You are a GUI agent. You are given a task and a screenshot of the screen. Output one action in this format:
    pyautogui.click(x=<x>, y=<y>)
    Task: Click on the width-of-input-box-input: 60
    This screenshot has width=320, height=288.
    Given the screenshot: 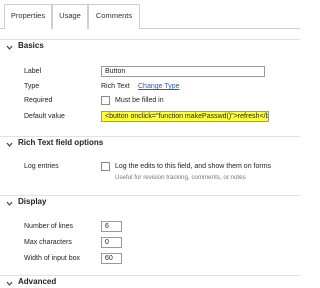 What is the action you would take?
    pyautogui.click(x=111, y=258)
    